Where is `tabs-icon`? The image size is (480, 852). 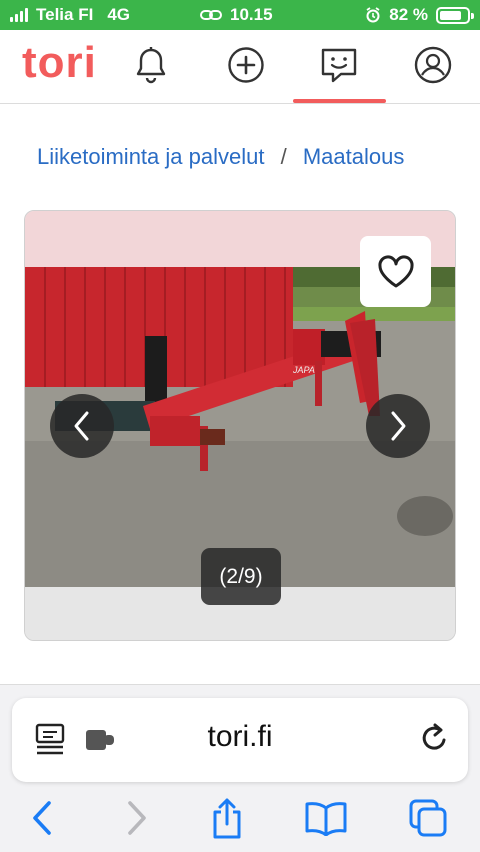 tabs-icon is located at coordinates (428, 818).